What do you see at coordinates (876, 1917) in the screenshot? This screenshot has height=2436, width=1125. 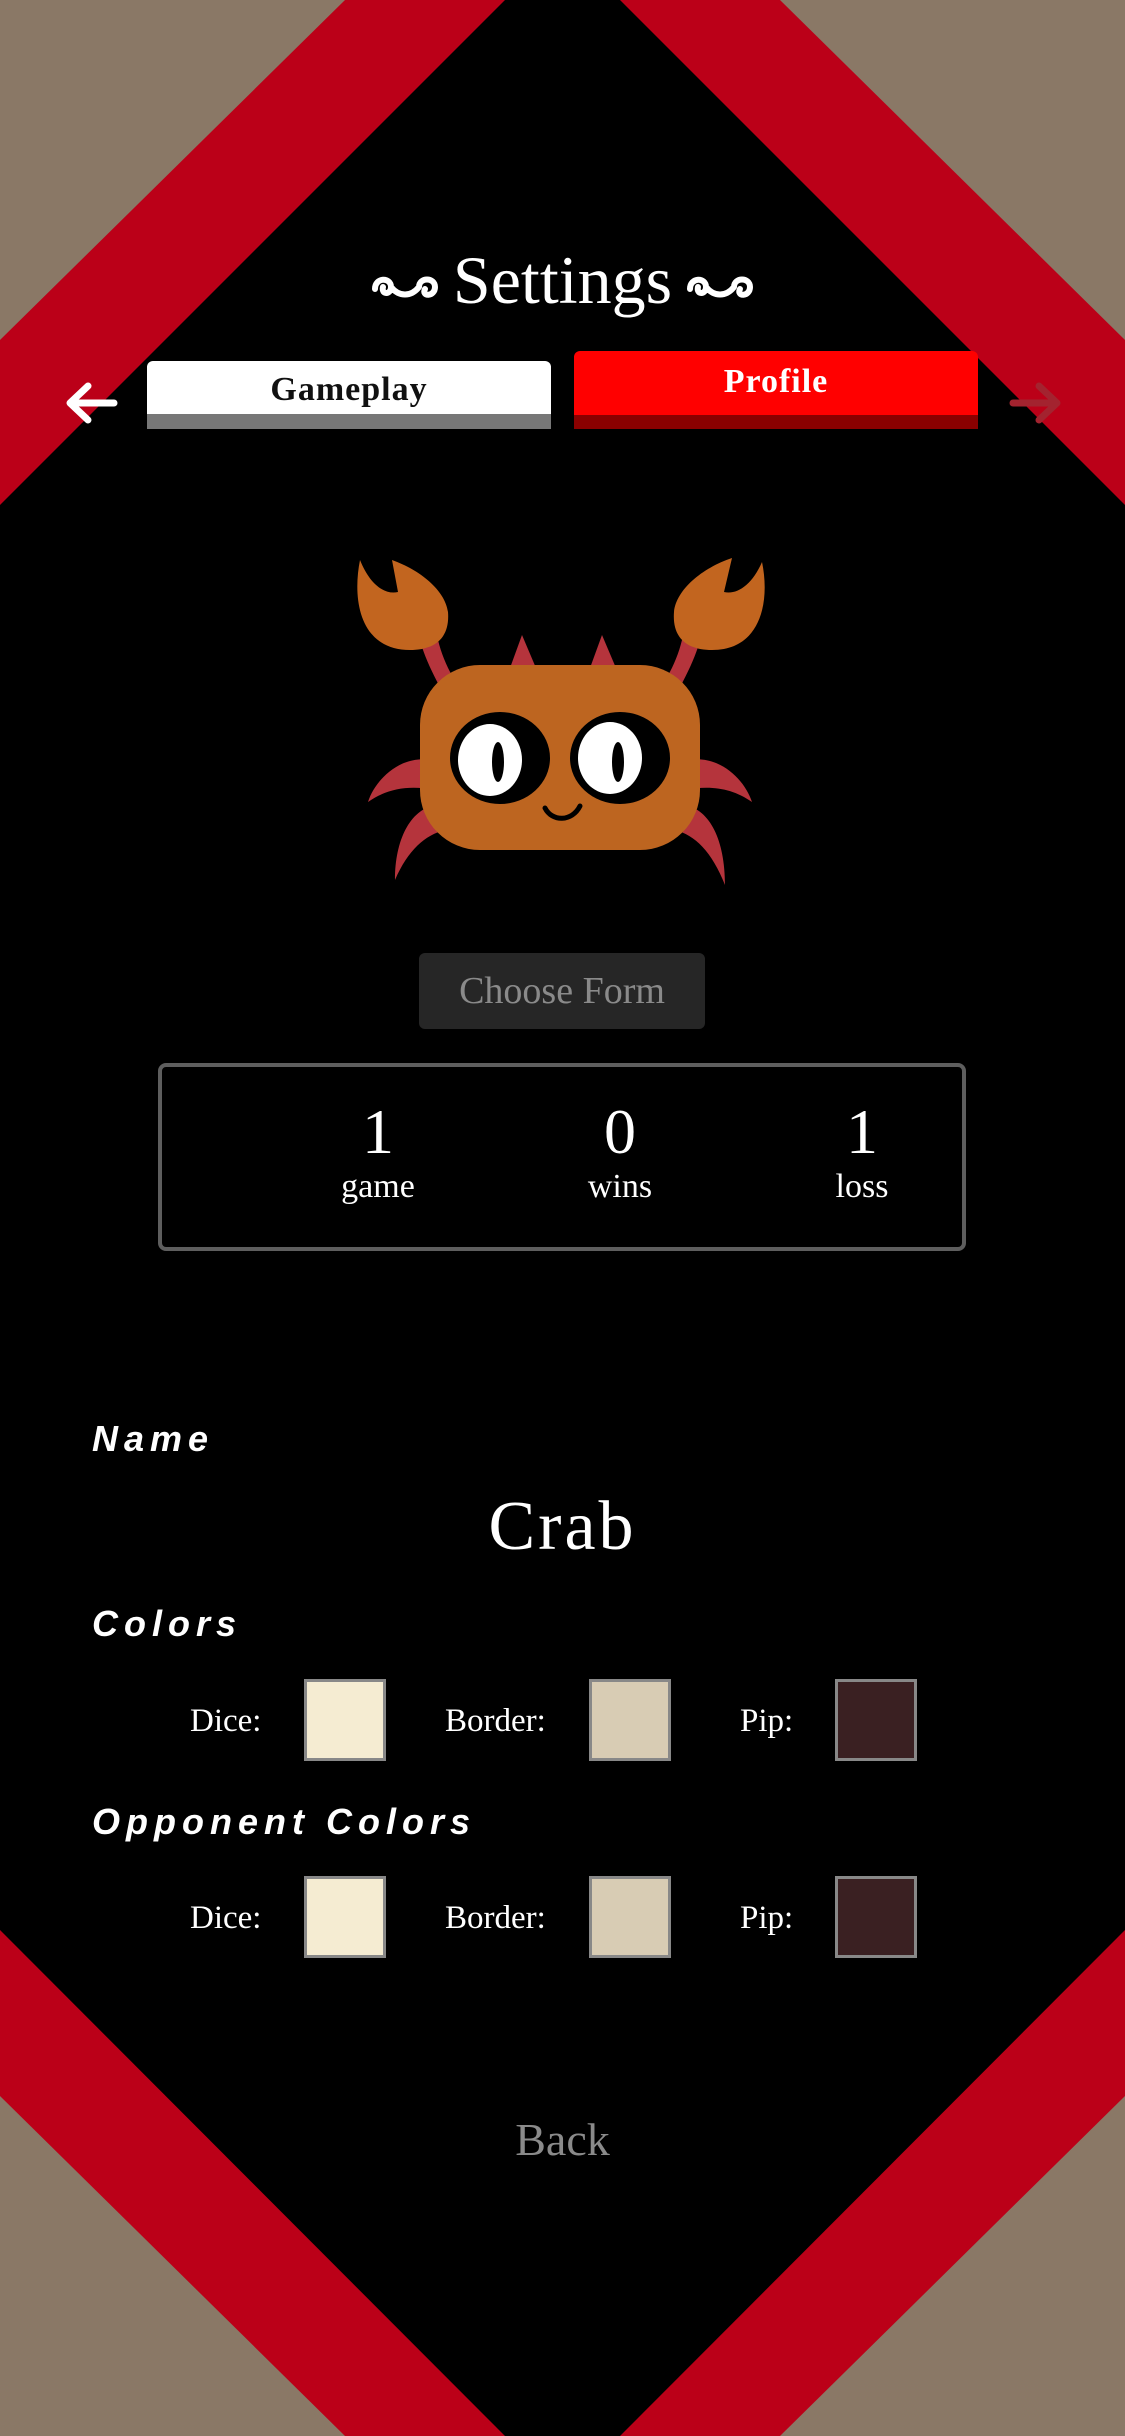 I see `opponent-pip-color-swatch` at bounding box center [876, 1917].